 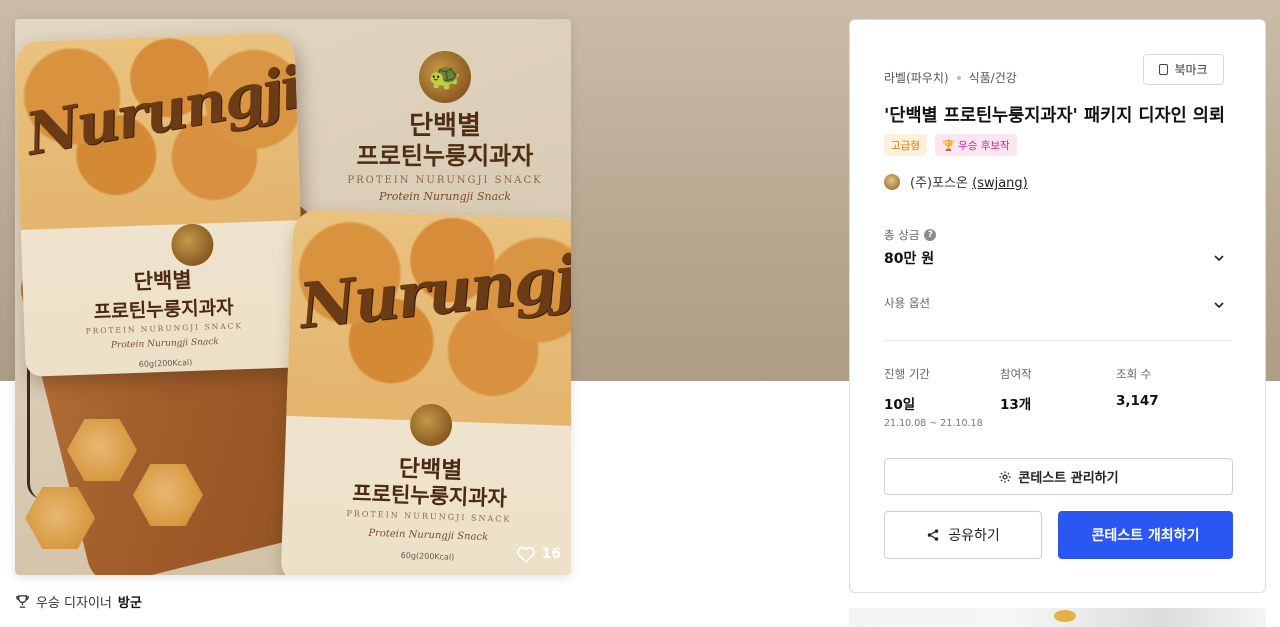 What do you see at coordinates (1054, 116) in the screenshot?
I see `contest-title: '단백별 프로틴누룽지과자' 패키지 디자인 의뢰` at bounding box center [1054, 116].